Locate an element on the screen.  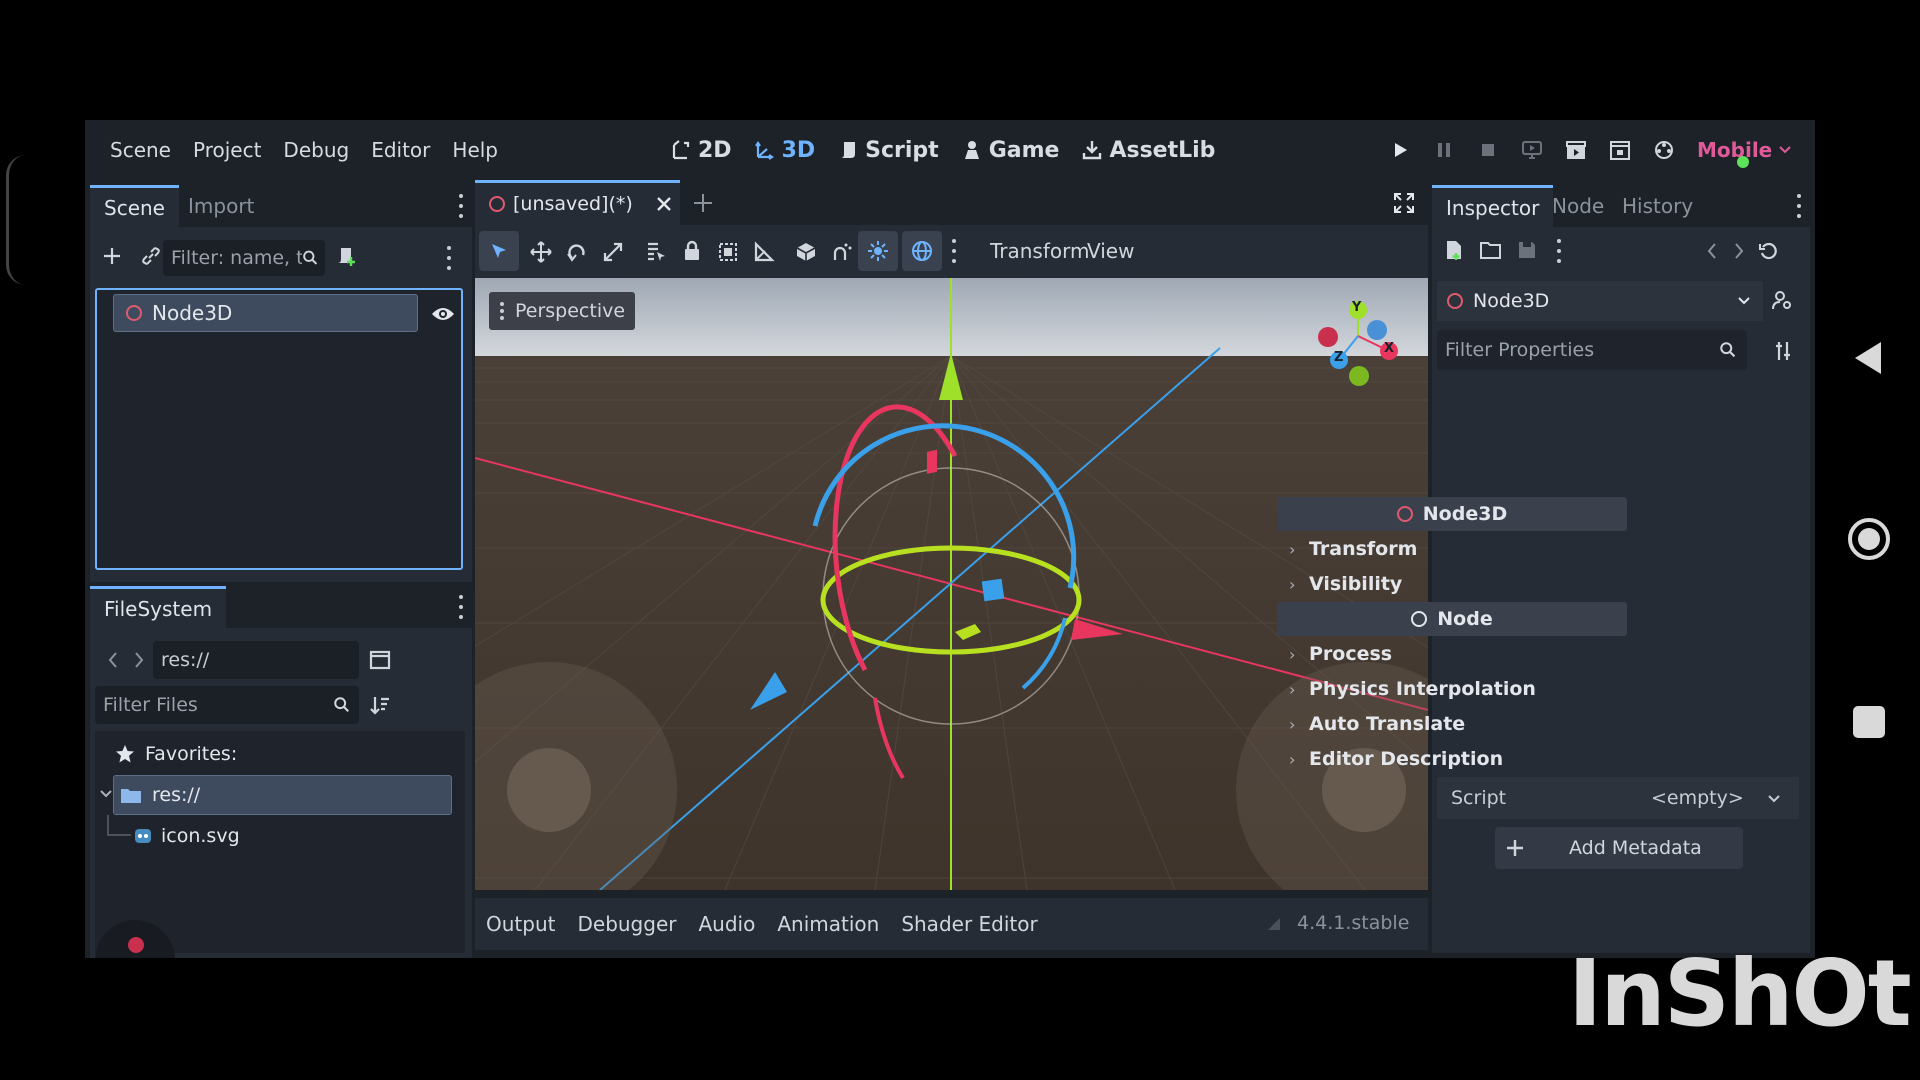
tab-filesystem: FileSystem is located at coordinates (158, 607).